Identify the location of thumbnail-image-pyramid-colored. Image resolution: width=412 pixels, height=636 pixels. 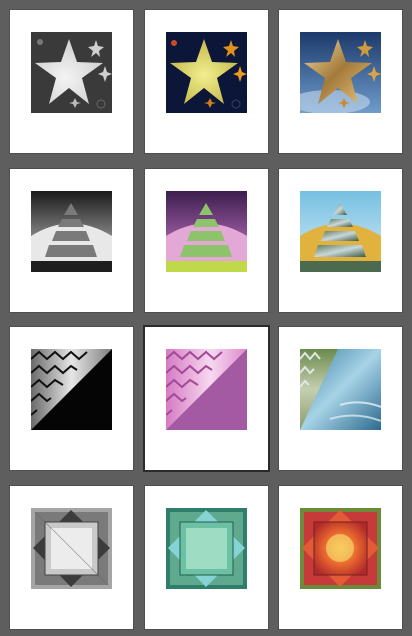
(206, 231).